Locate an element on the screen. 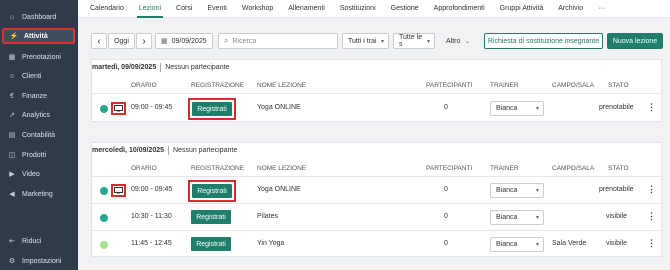  megaphone-icon: ◀ is located at coordinates (12, 194).